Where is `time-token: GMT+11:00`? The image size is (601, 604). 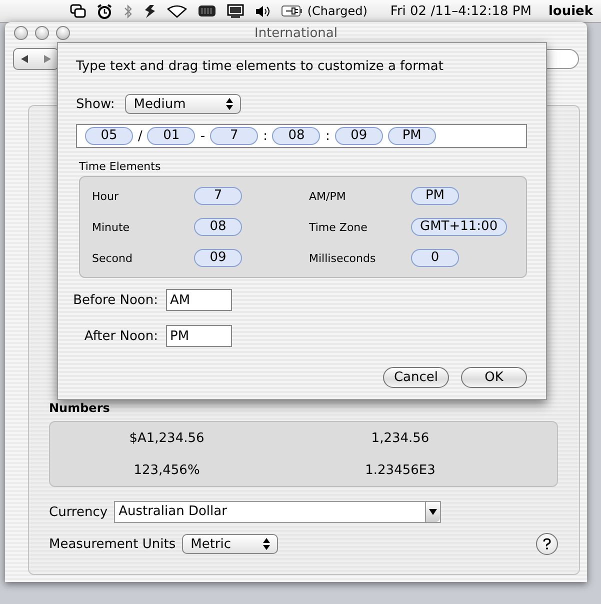
time-token: GMT+11:00 is located at coordinates (459, 227).